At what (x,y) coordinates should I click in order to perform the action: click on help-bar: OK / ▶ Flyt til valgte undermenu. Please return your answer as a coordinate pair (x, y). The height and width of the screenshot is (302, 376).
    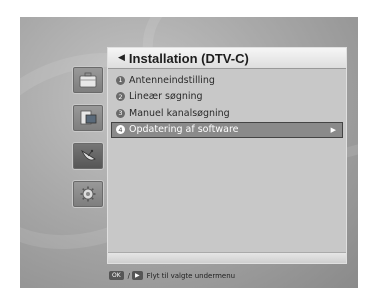
    Looking at the image, I should click on (172, 275).